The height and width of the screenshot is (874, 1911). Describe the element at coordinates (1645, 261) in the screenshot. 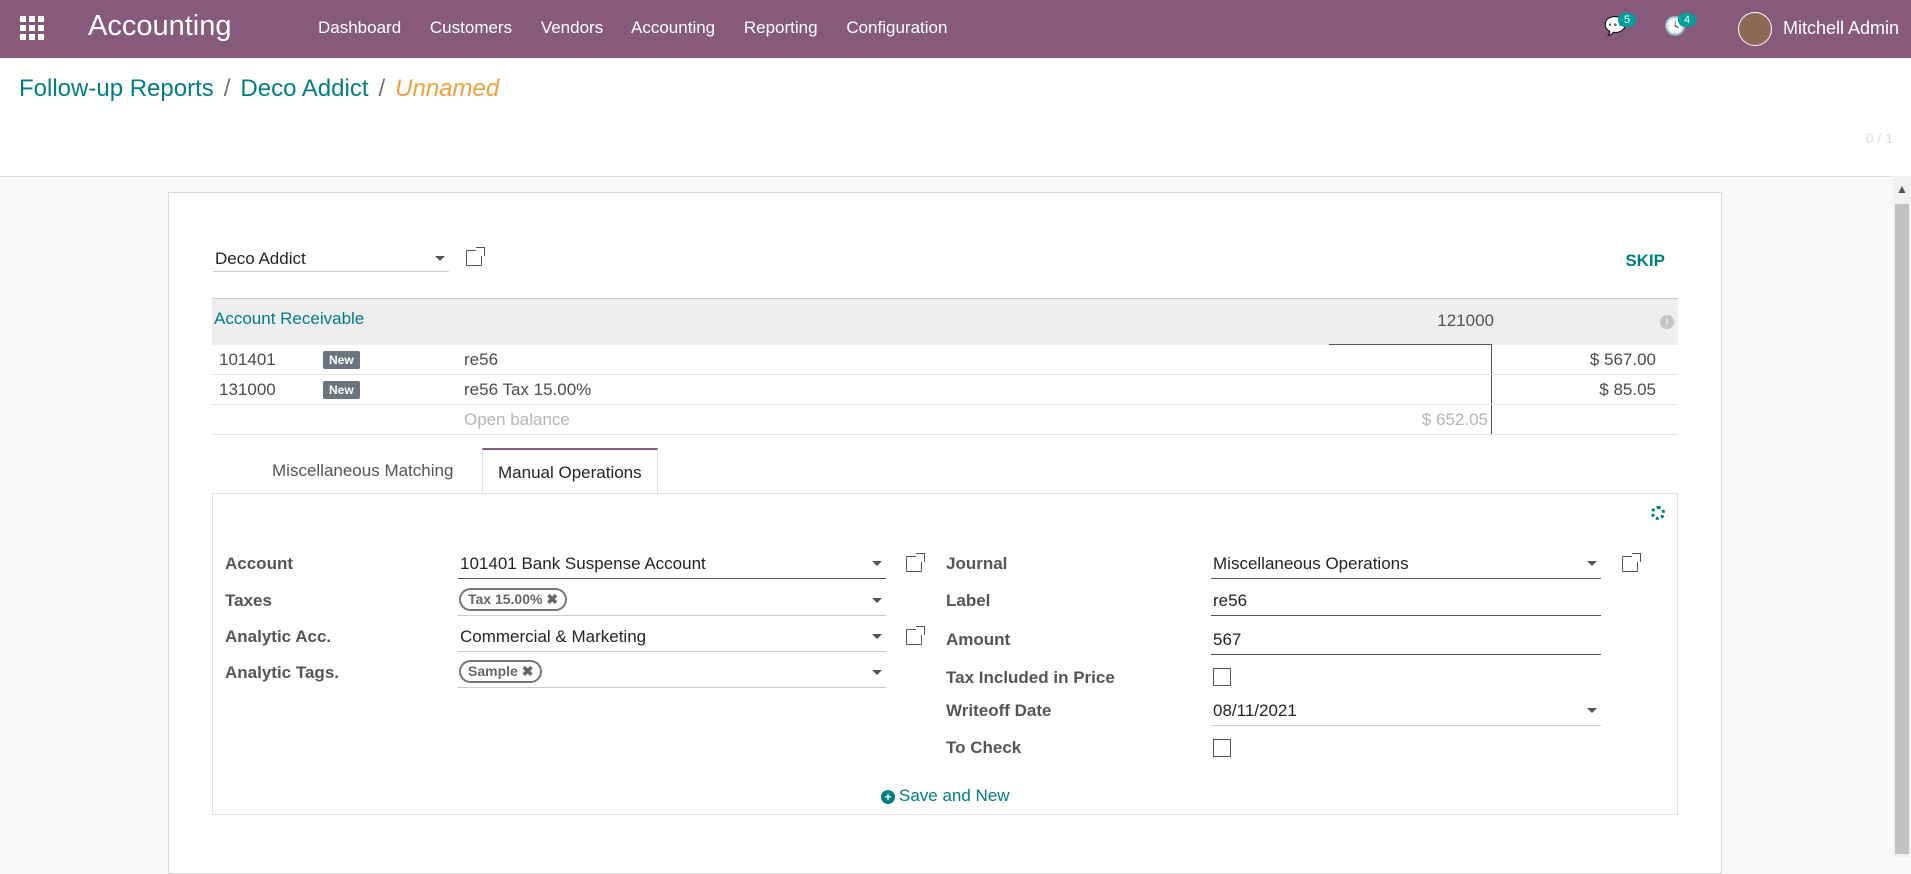

I see `skip-button: SKIP` at that location.